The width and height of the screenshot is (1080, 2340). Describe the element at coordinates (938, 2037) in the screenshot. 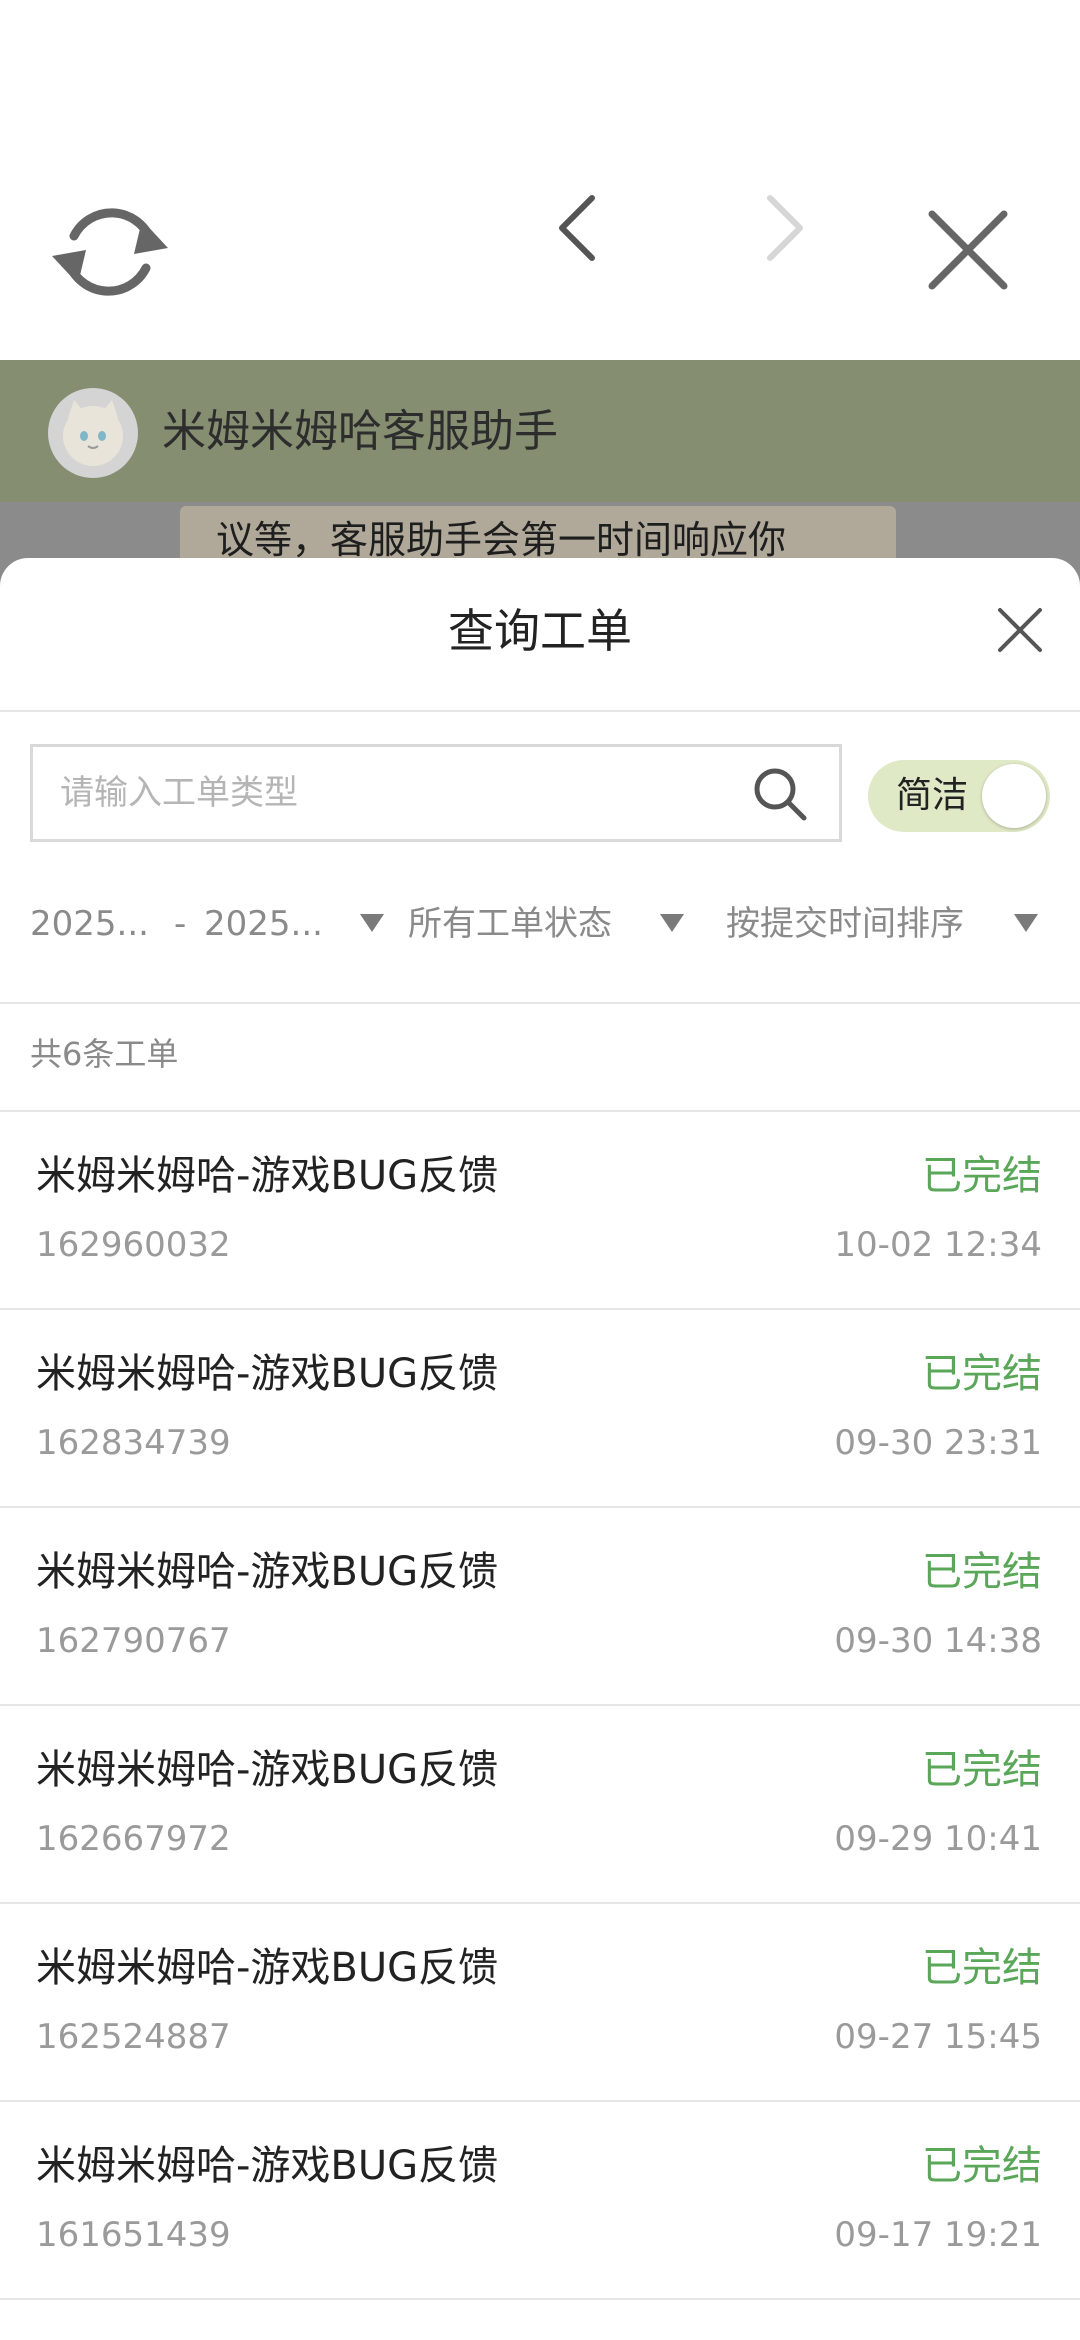

I see `ticket-time: 09-27 15:45` at that location.